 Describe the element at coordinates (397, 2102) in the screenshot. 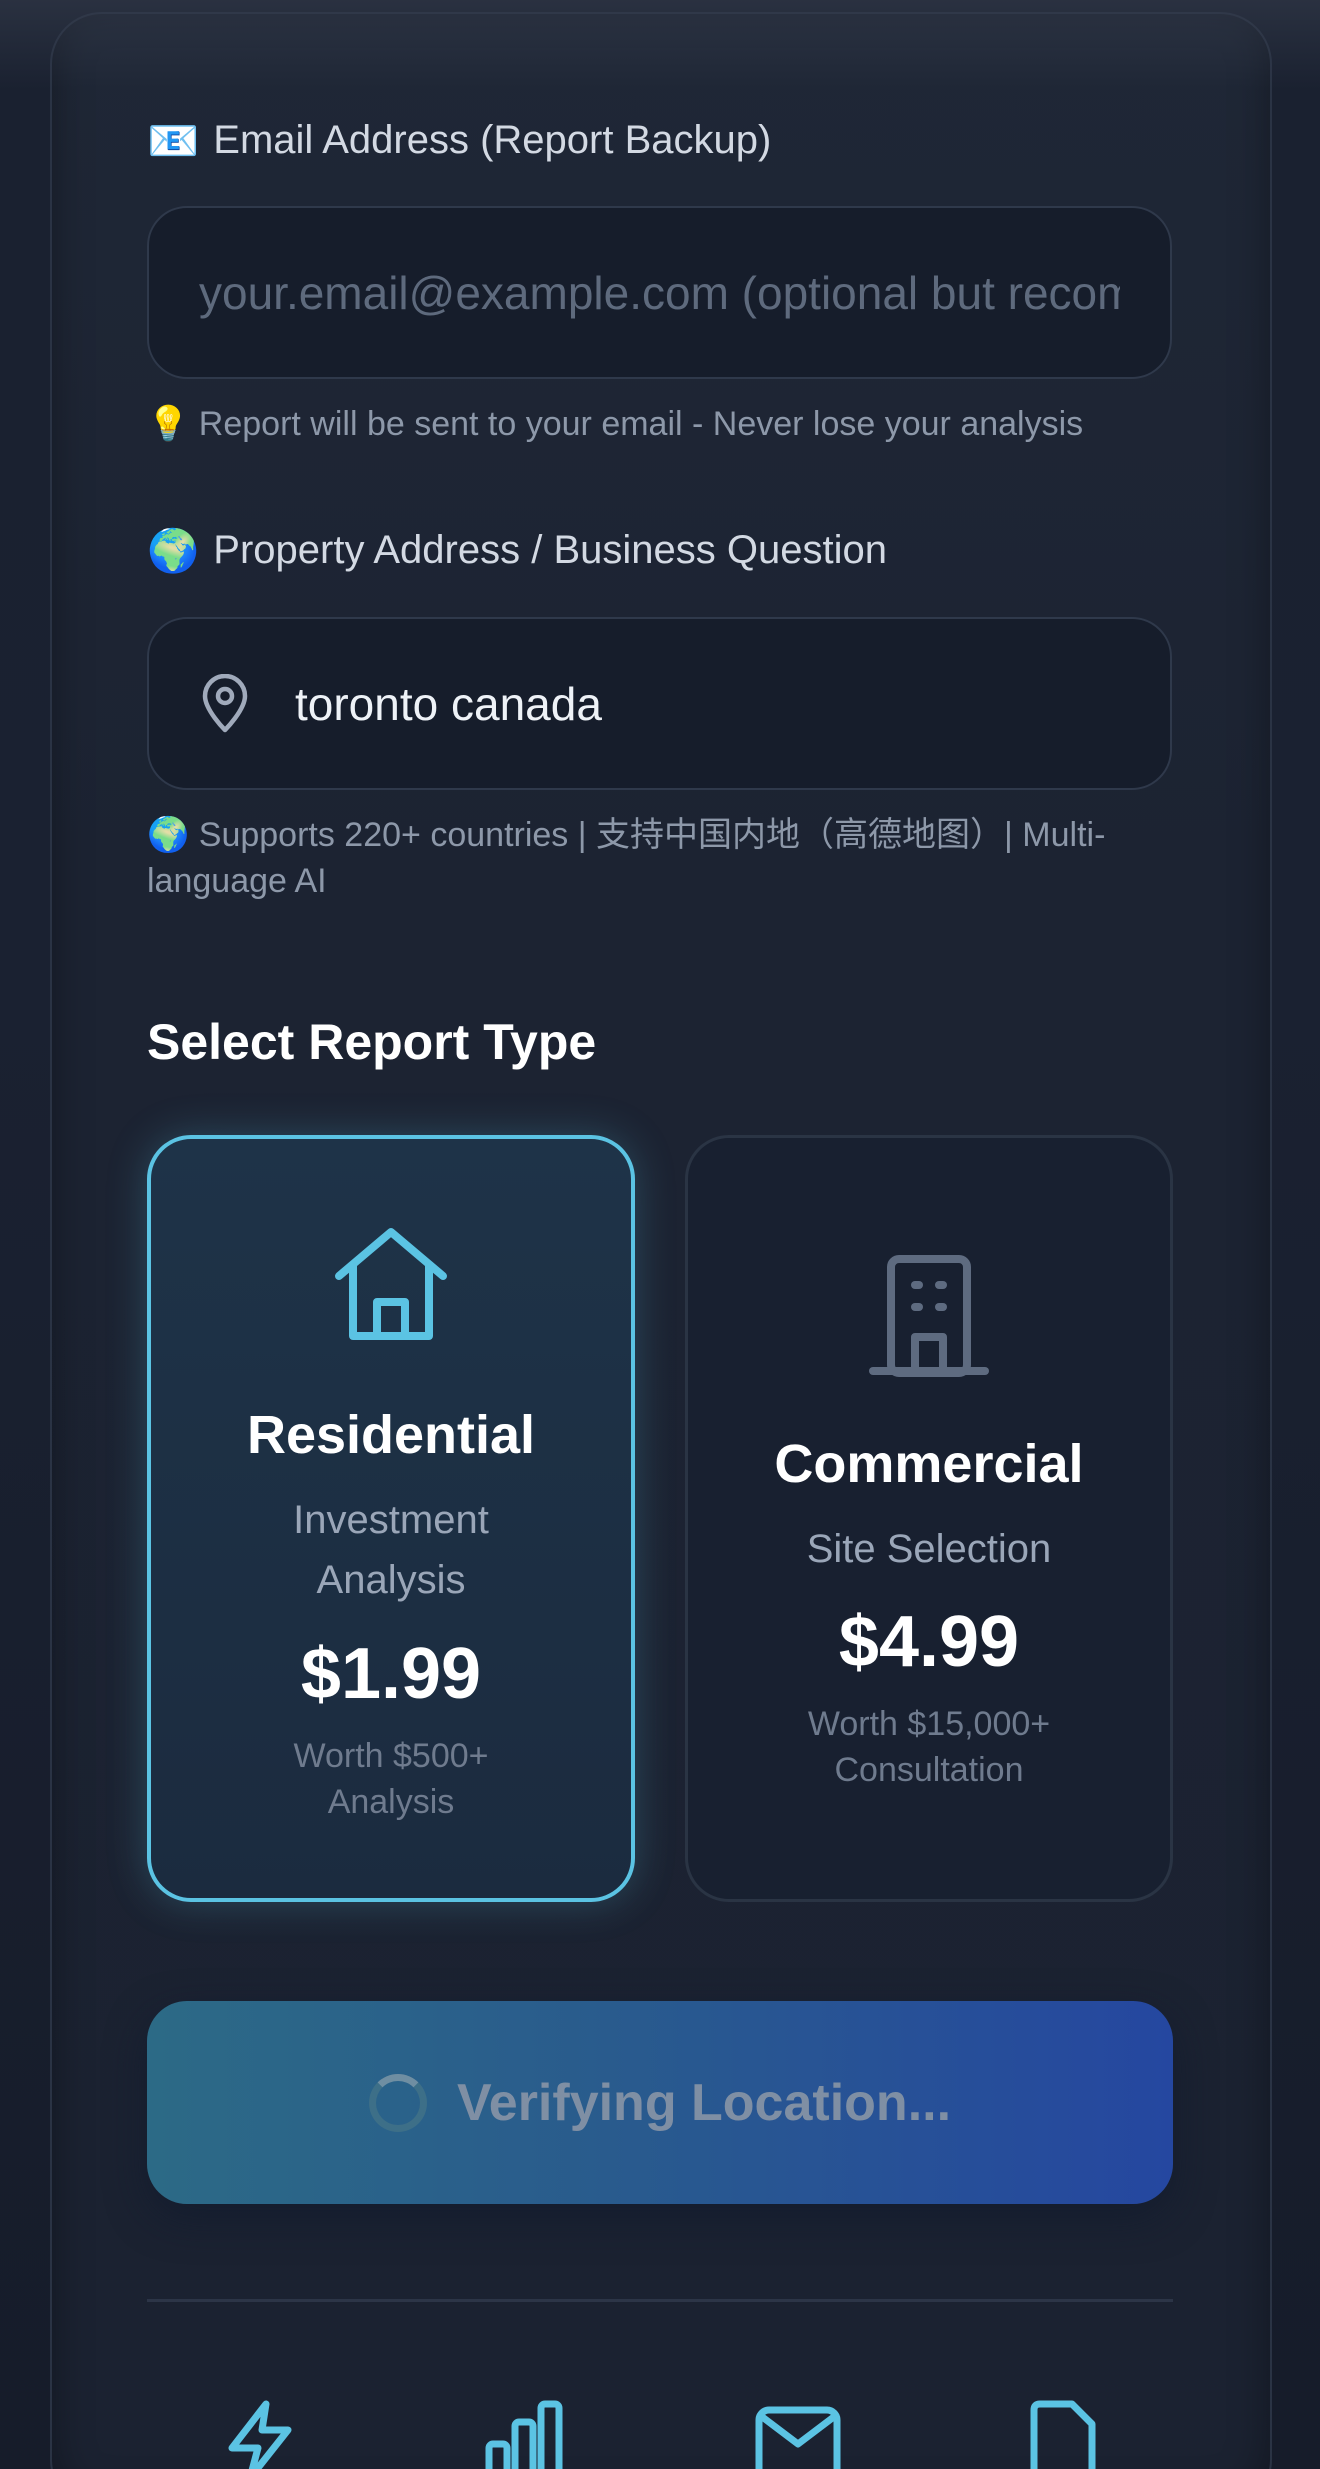

I see `loading-spinner-icon` at that location.